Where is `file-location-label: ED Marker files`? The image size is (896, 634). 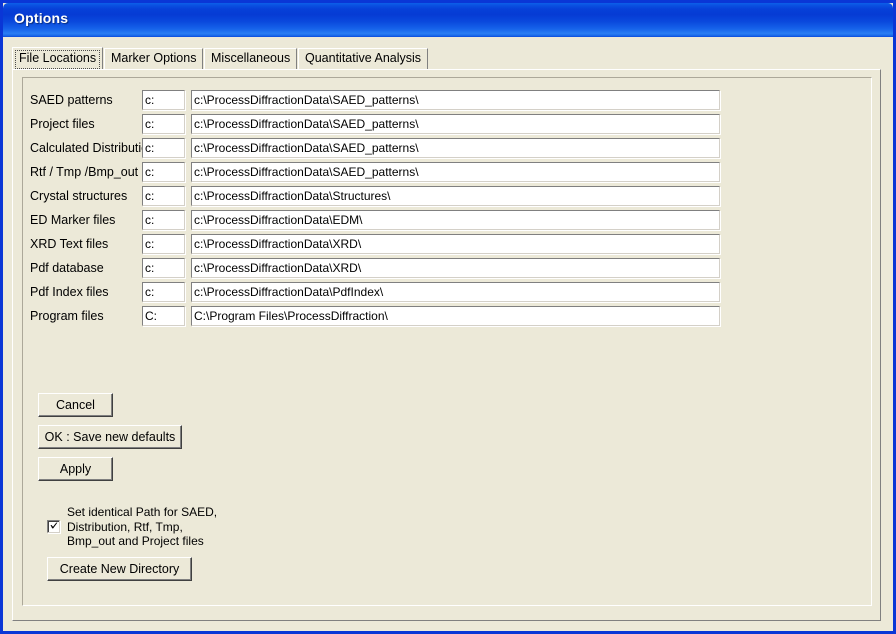
file-location-label: ED Marker files is located at coordinates (73, 220).